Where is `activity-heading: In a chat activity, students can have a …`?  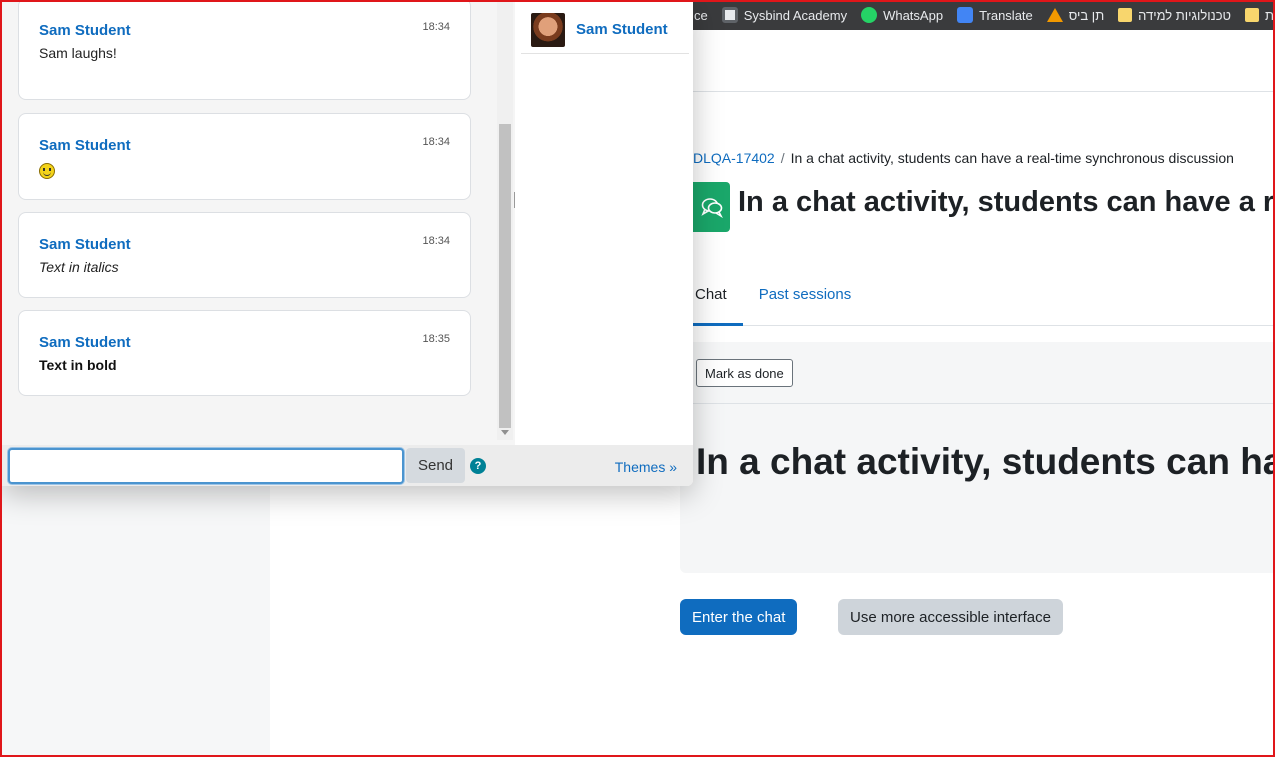 activity-heading: In a chat activity, students can have a … is located at coordinates (985, 461).